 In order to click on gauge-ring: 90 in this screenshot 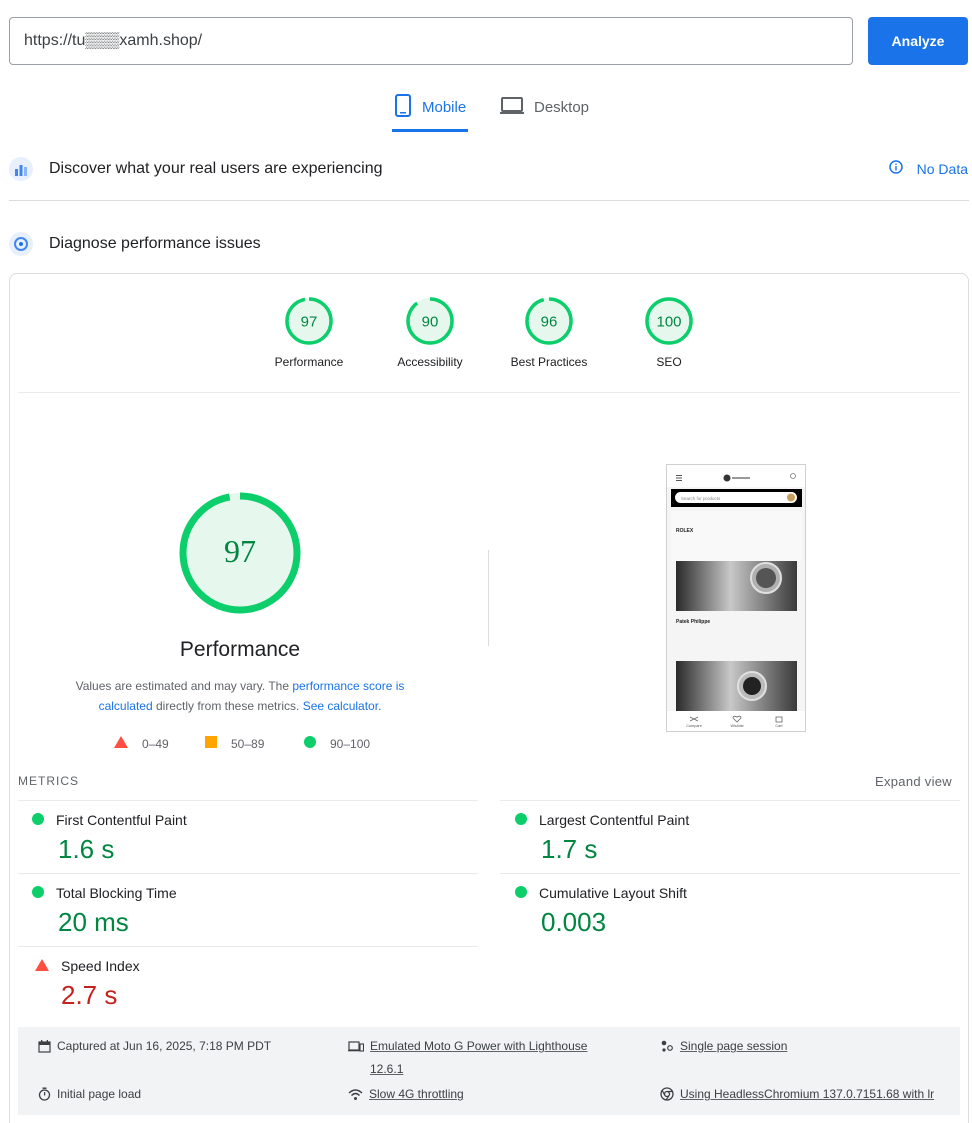, I will do `click(430, 321)`.